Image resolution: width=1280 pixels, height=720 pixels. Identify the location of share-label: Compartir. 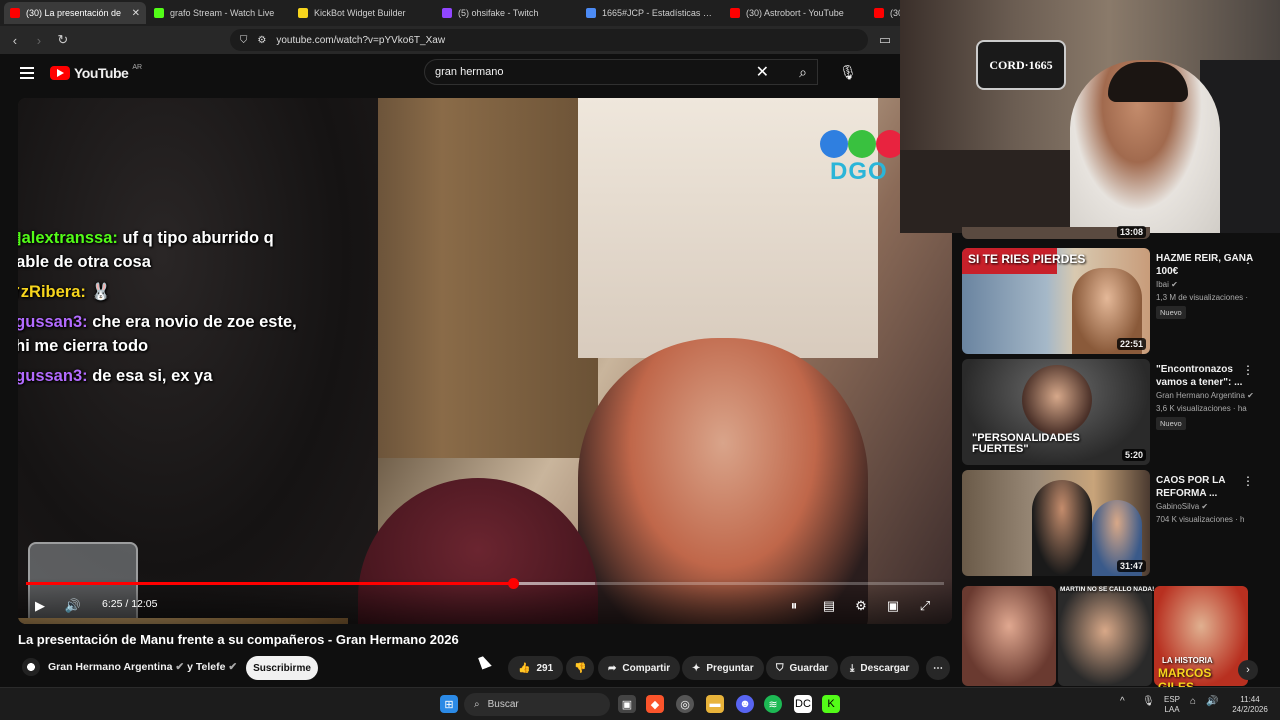
(646, 668).